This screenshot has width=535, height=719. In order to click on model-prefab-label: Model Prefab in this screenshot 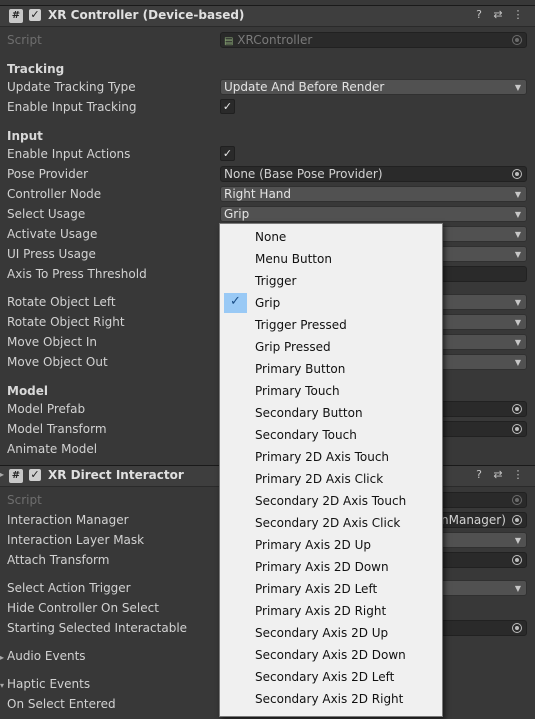, I will do `click(46, 409)`.